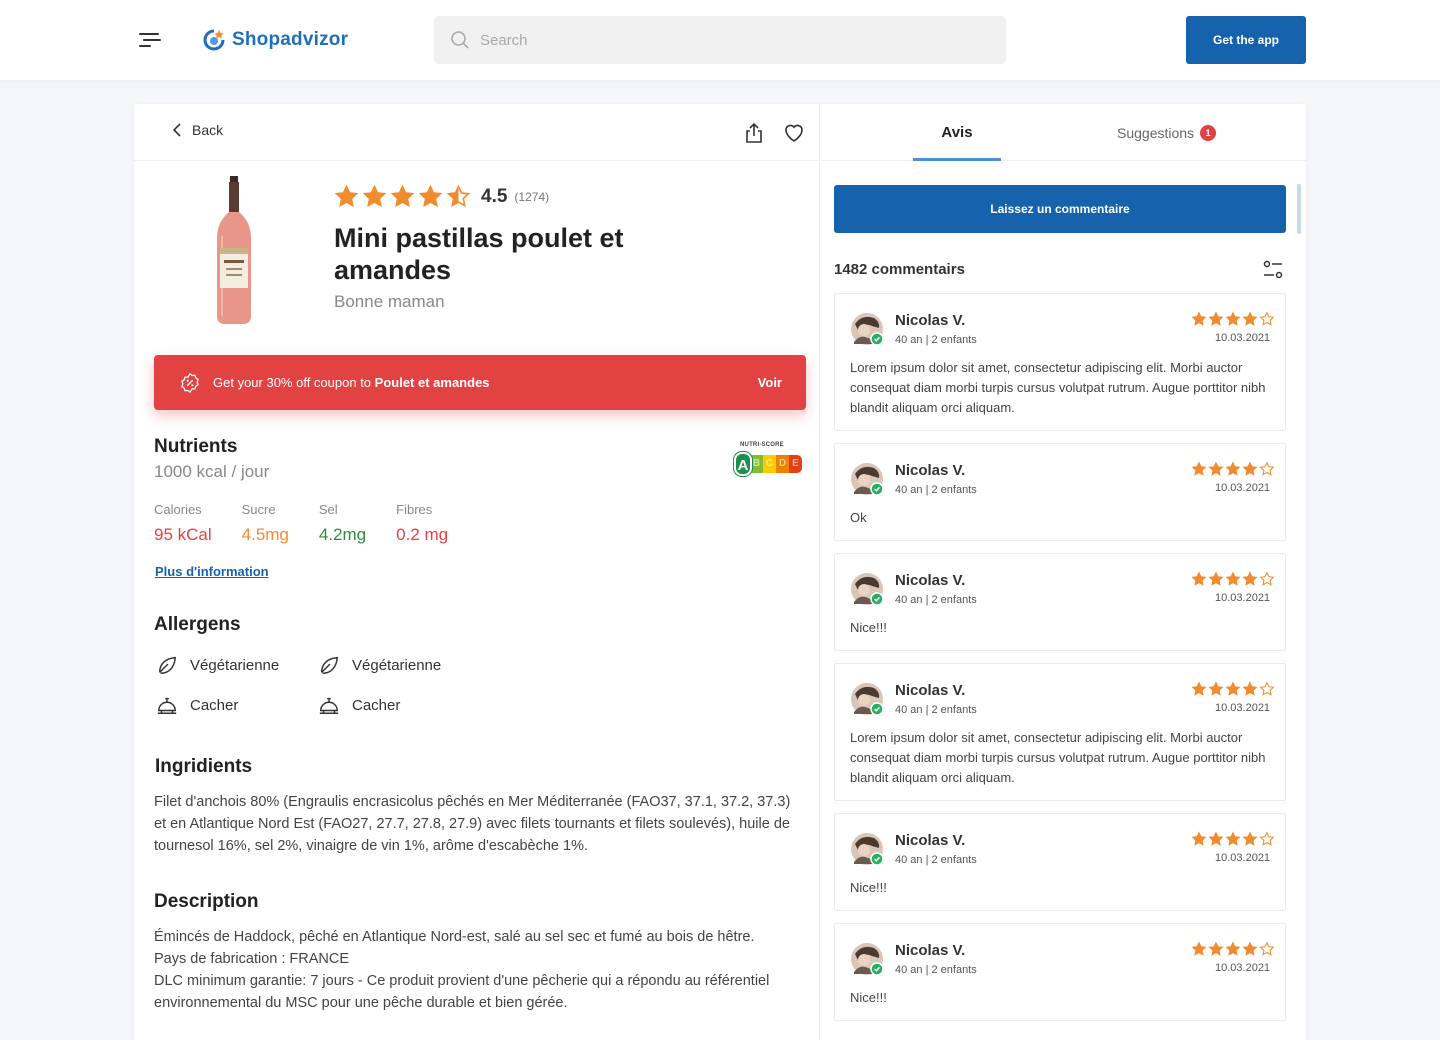  I want to click on back-button: Back, so click(197, 130).